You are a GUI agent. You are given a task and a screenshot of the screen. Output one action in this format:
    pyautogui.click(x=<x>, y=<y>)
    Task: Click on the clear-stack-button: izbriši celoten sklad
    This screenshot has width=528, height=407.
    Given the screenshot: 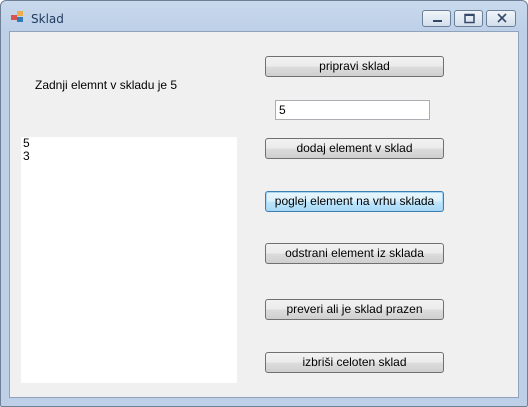 What is the action you would take?
    pyautogui.click(x=354, y=362)
    